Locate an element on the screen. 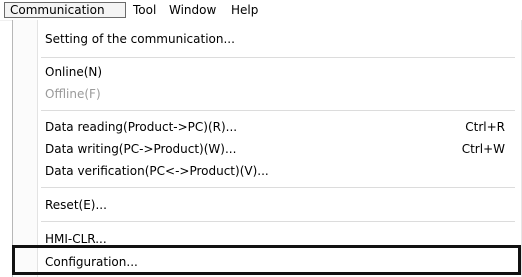 The image size is (522, 277). menu-help: Help is located at coordinates (244, 10).